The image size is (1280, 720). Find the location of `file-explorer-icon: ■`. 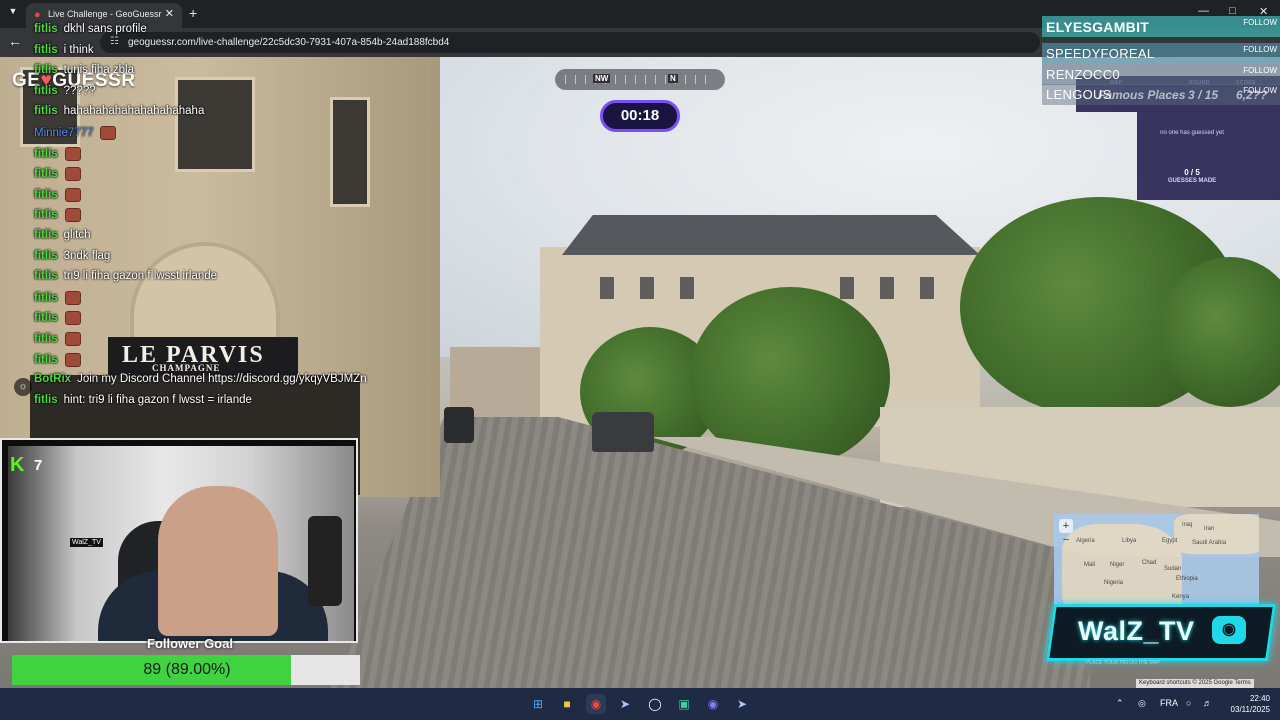

file-explorer-icon: ■ is located at coordinates (567, 704).